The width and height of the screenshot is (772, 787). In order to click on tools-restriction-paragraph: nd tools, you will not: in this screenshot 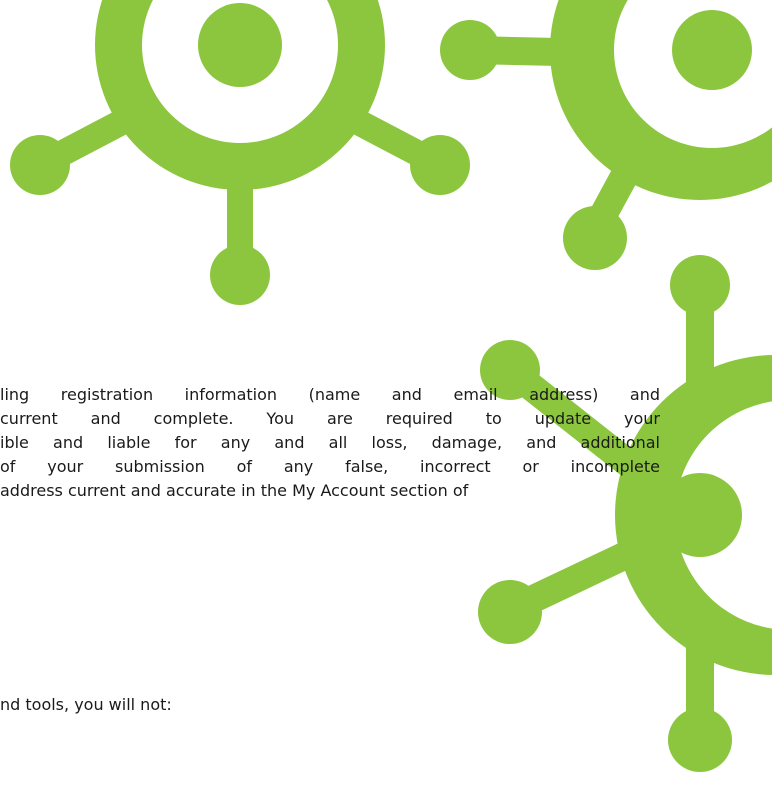, I will do `click(86, 704)`.